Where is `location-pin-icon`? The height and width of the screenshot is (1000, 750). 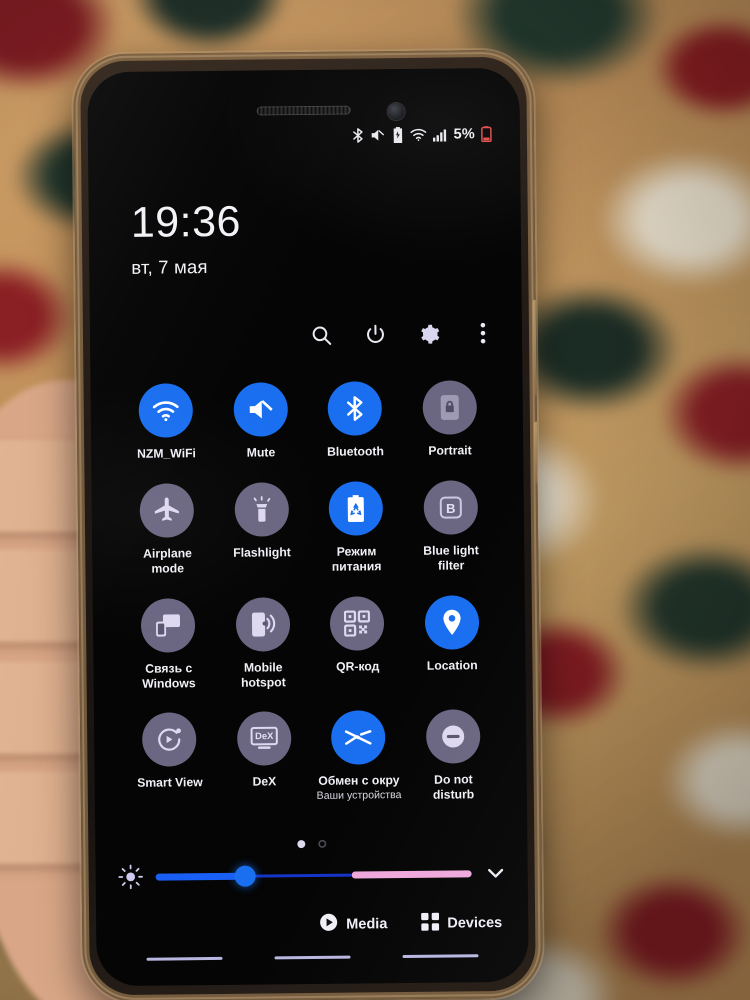
location-pin-icon is located at coordinates (452, 622).